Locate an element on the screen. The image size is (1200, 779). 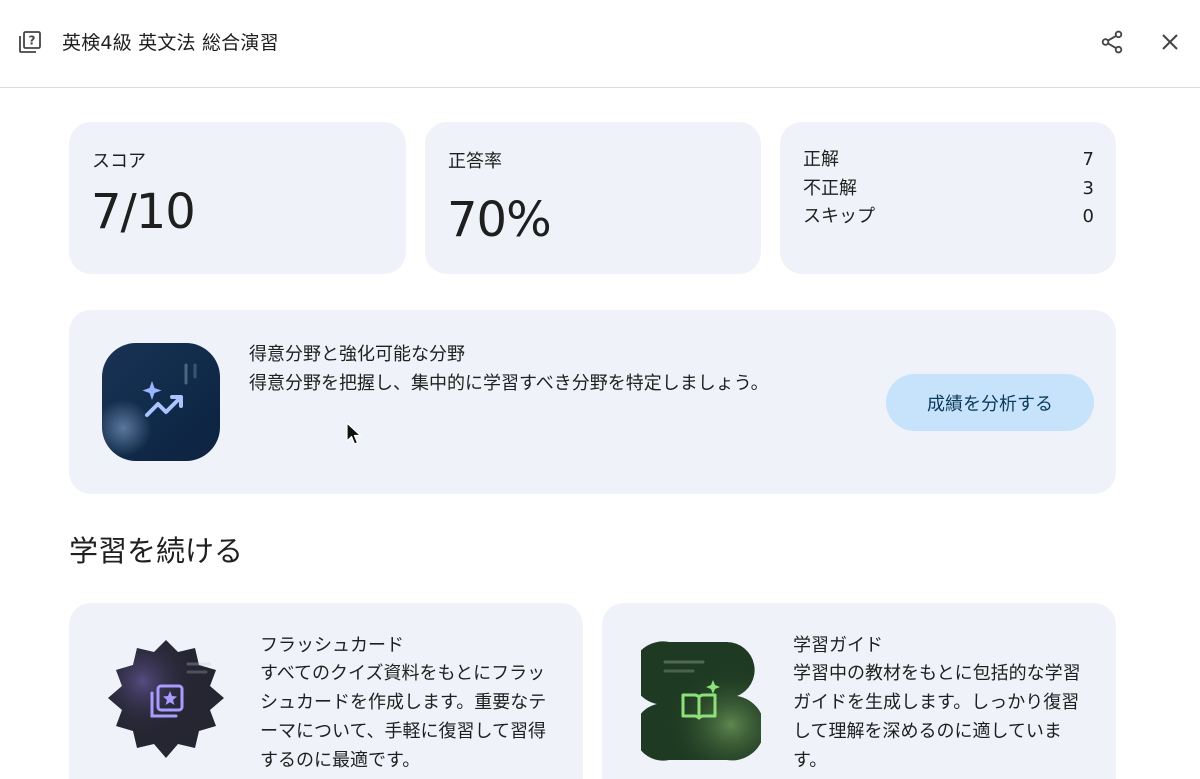
tally-label: 正解 is located at coordinates (821, 159).